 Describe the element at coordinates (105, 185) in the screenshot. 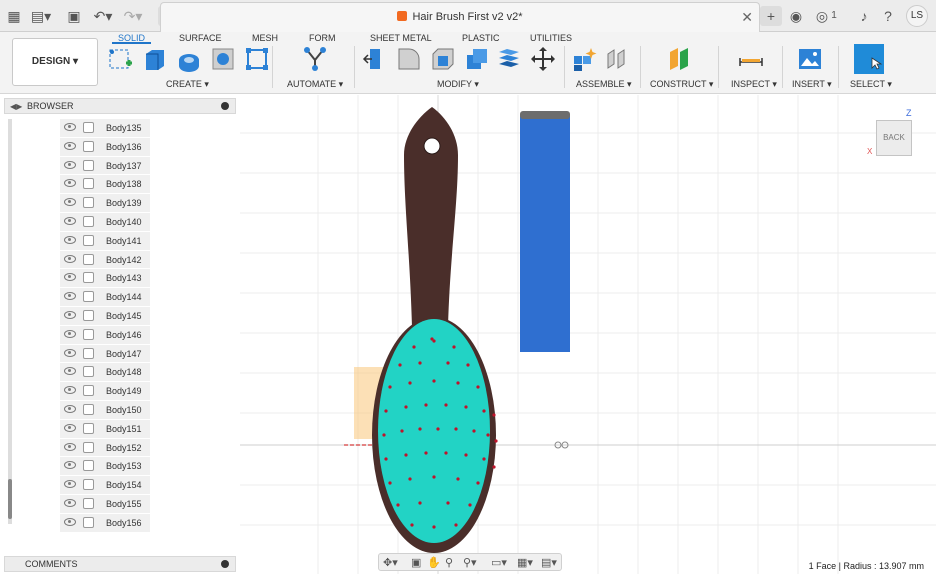

I see `list-item: Body138` at that location.